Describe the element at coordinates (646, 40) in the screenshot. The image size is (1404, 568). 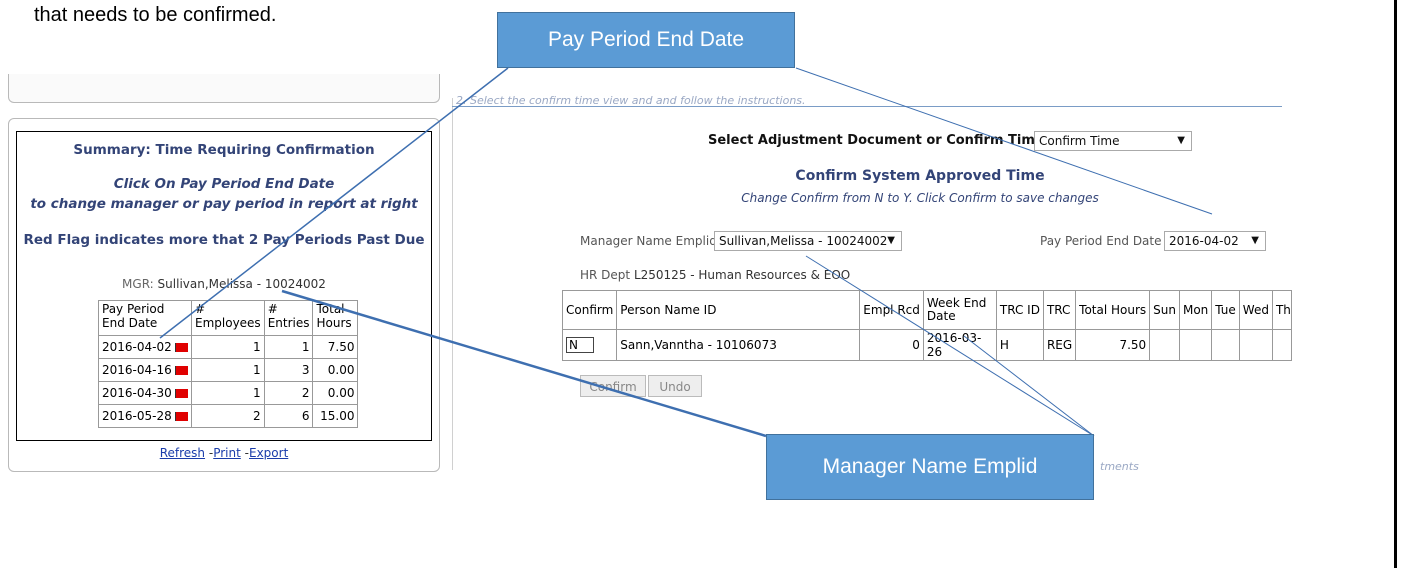
I see `callout-pay-period: Pay Period End Date` at that location.